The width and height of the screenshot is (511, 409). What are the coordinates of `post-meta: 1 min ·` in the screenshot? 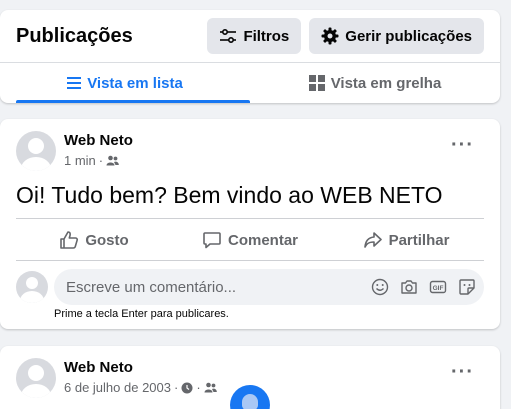 It's located at (91, 160).